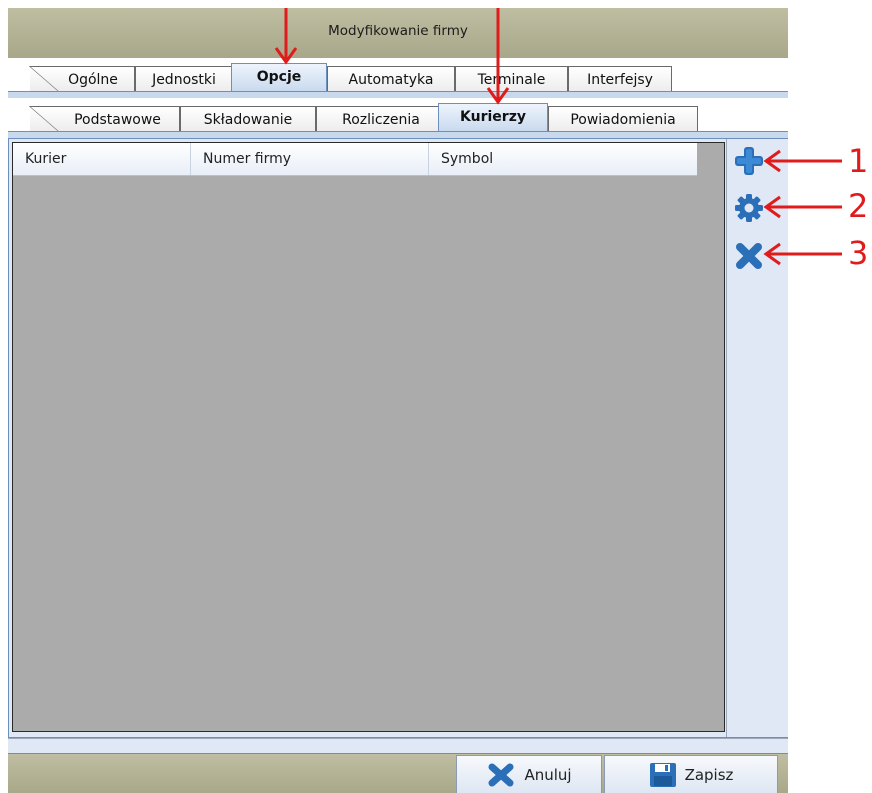 Image resolution: width=872 pixels, height=793 pixels. I want to click on tab-rozliczenia: Rozliczenia, so click(381, 119).